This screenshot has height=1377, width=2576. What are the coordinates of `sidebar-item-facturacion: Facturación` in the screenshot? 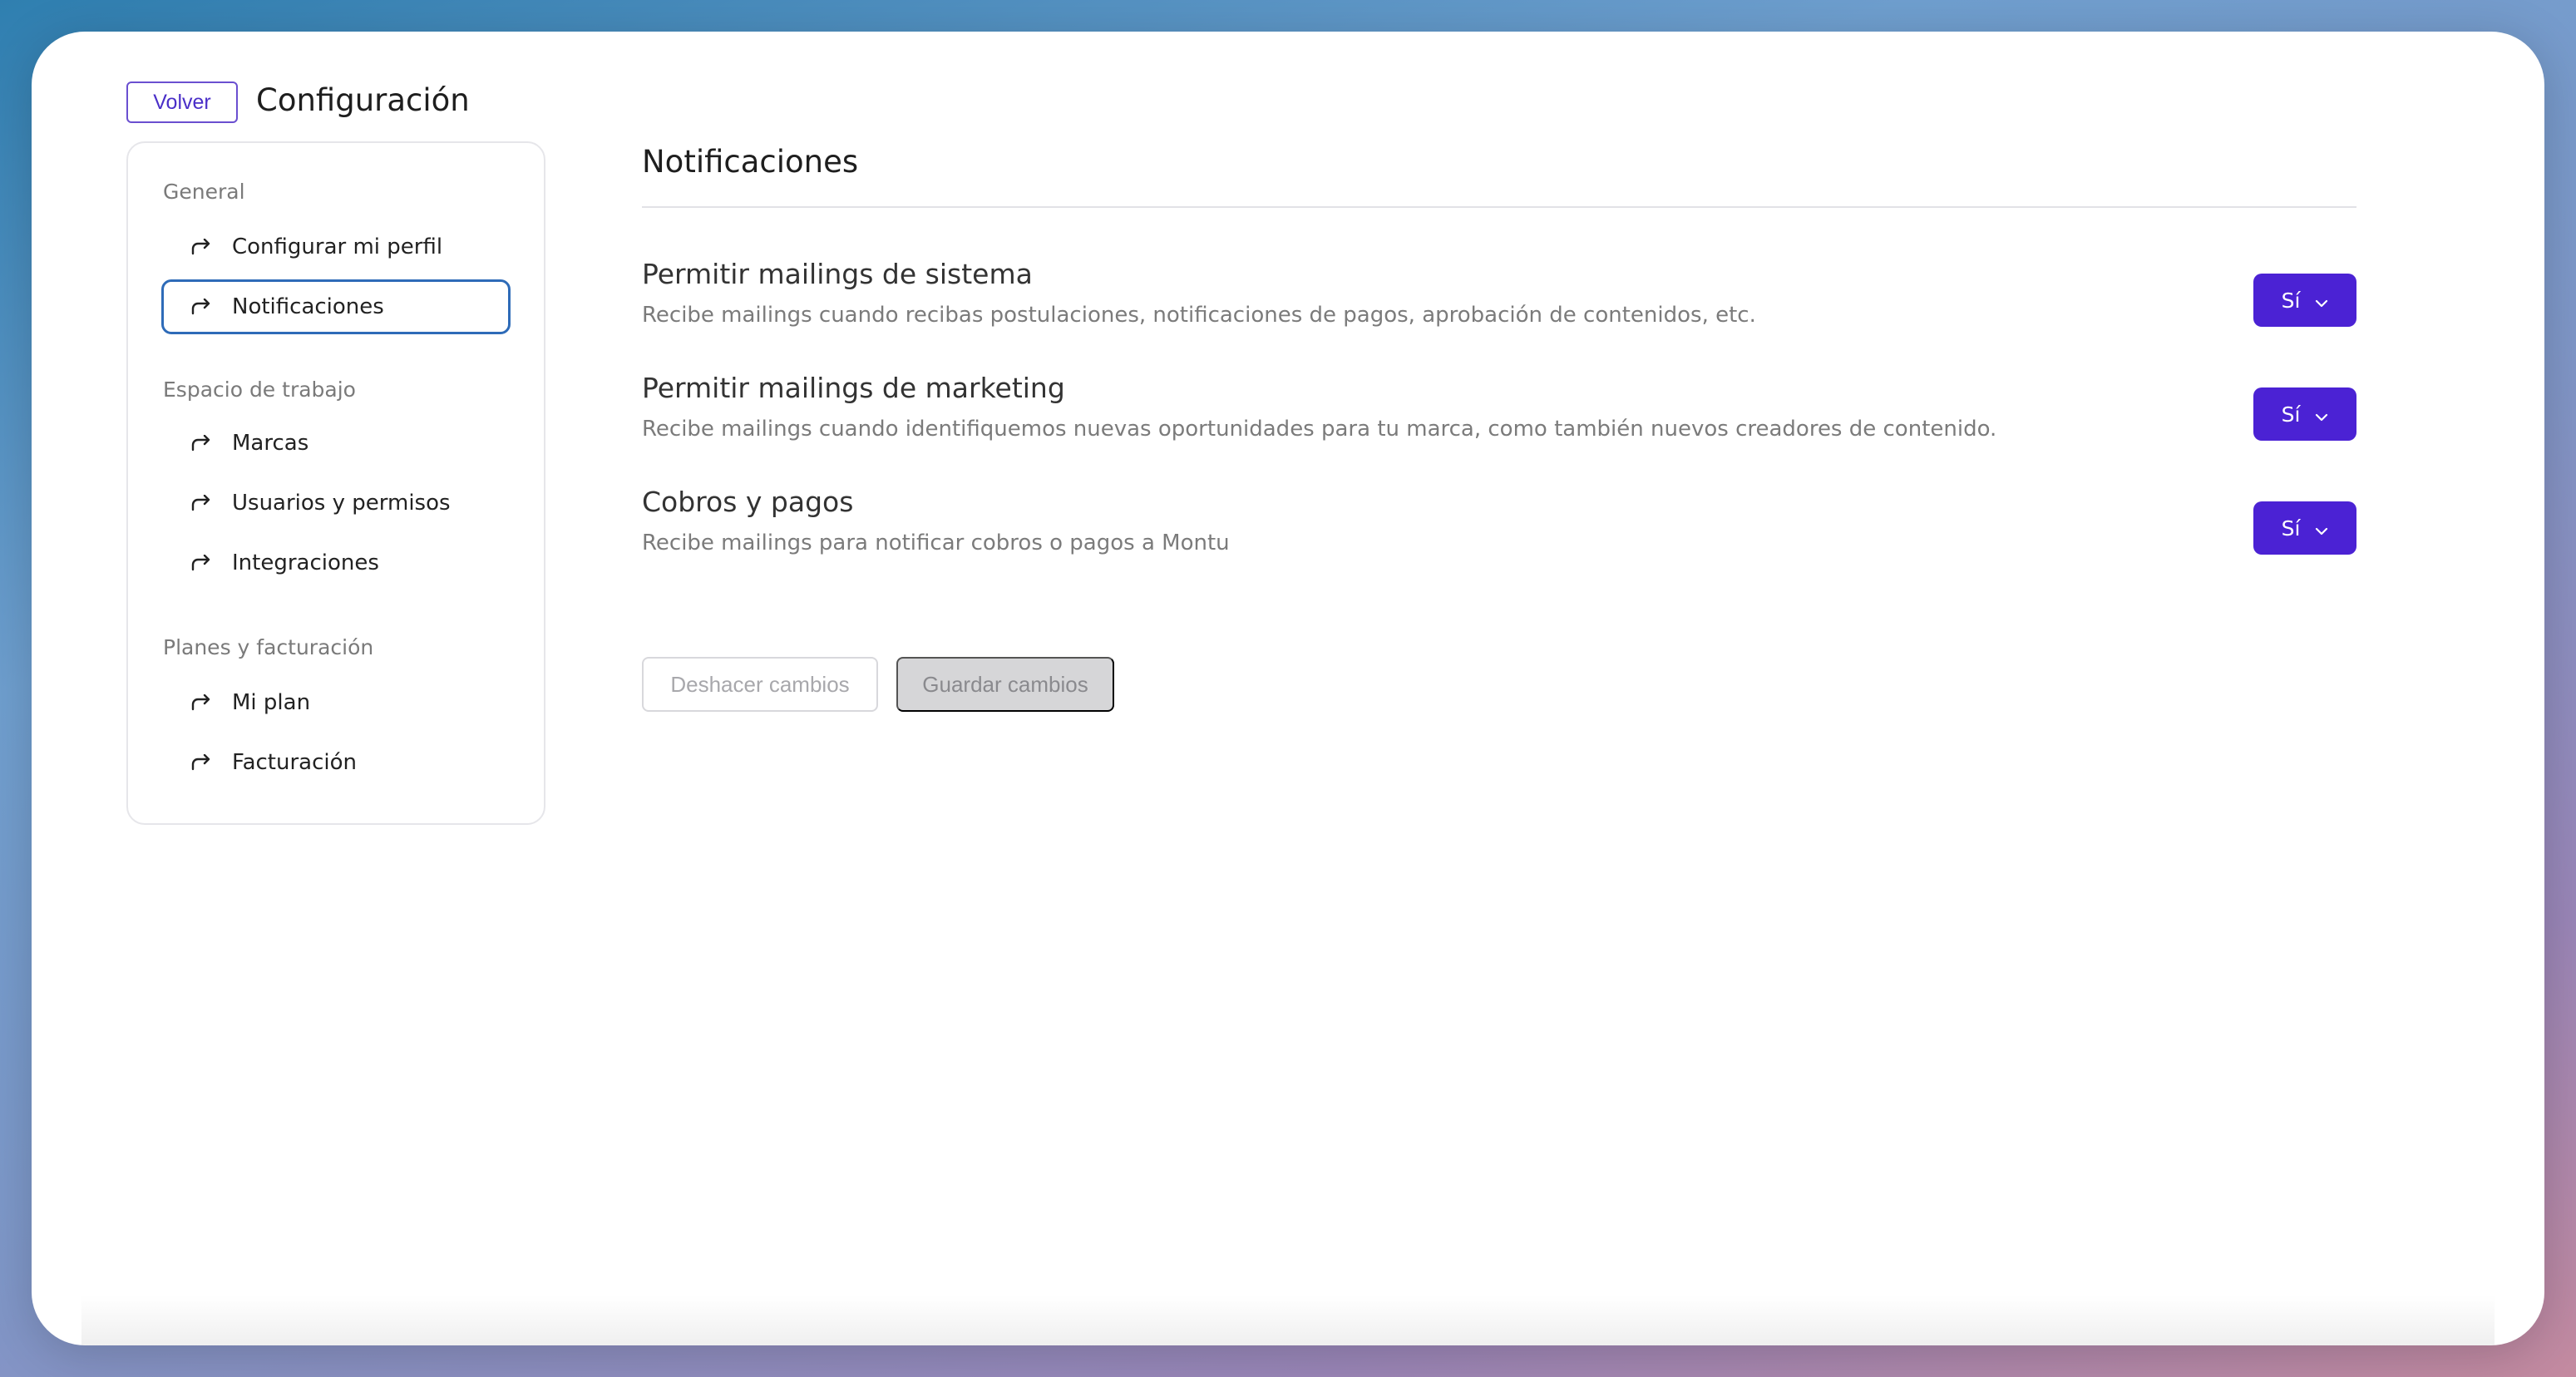 It's located at (336, 762).